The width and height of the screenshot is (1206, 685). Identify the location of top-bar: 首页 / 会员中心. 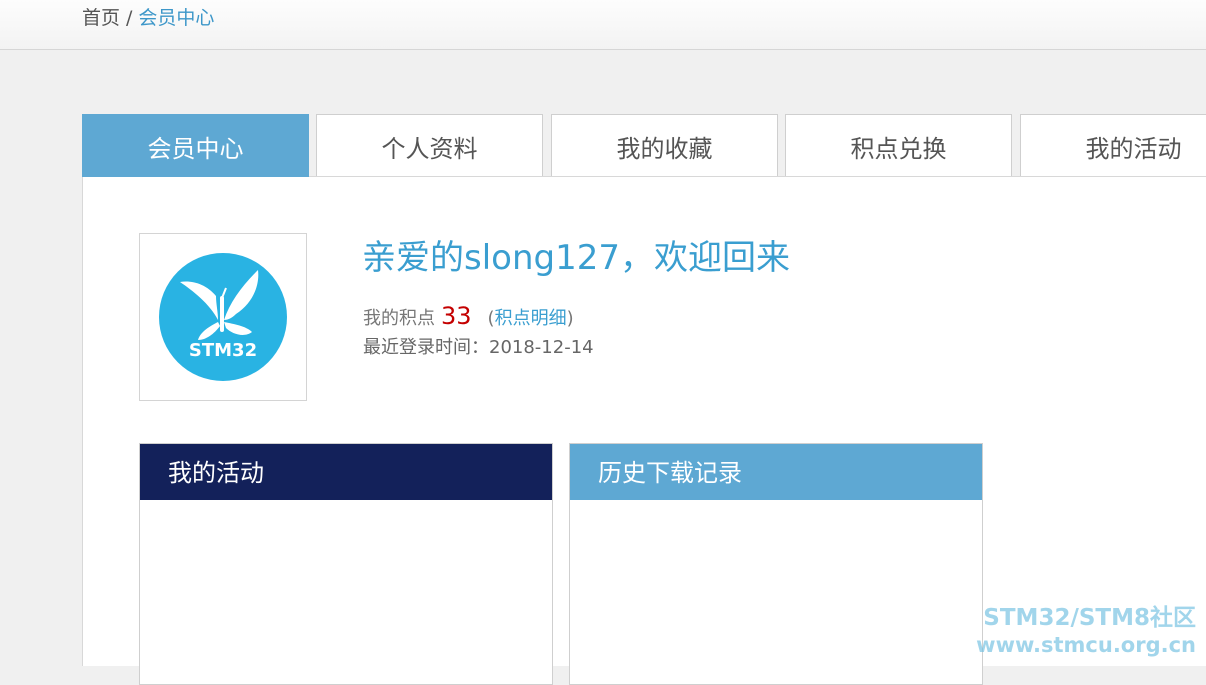
(603, 25).